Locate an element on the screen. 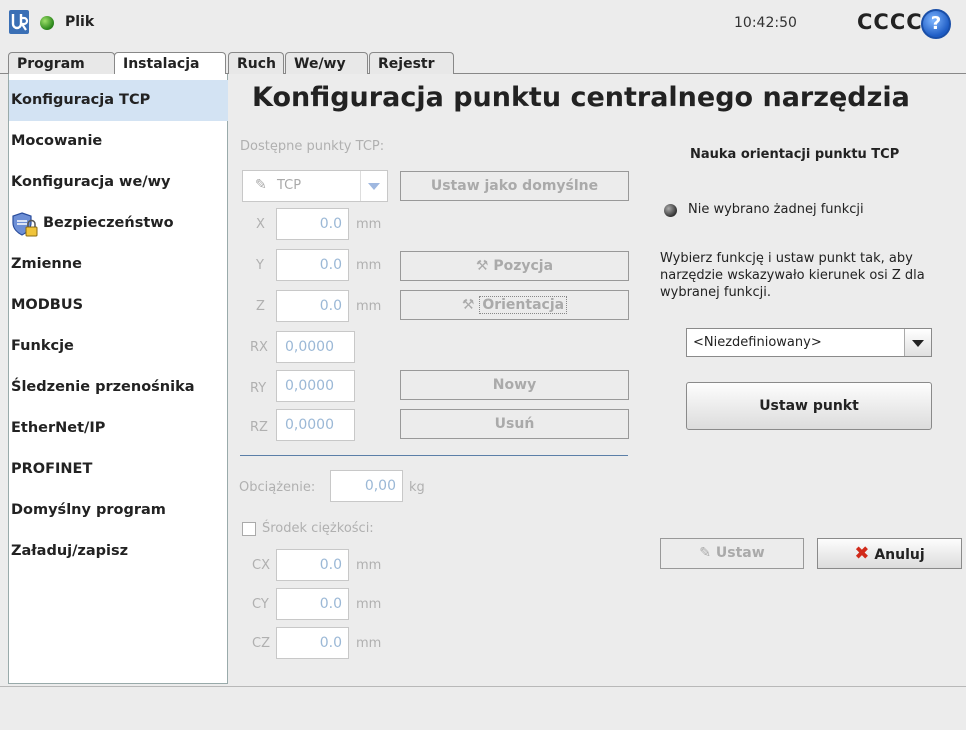 The image size is (966, 730). set-point-button: Ustaw punkt is located at coordinates (809, 406).